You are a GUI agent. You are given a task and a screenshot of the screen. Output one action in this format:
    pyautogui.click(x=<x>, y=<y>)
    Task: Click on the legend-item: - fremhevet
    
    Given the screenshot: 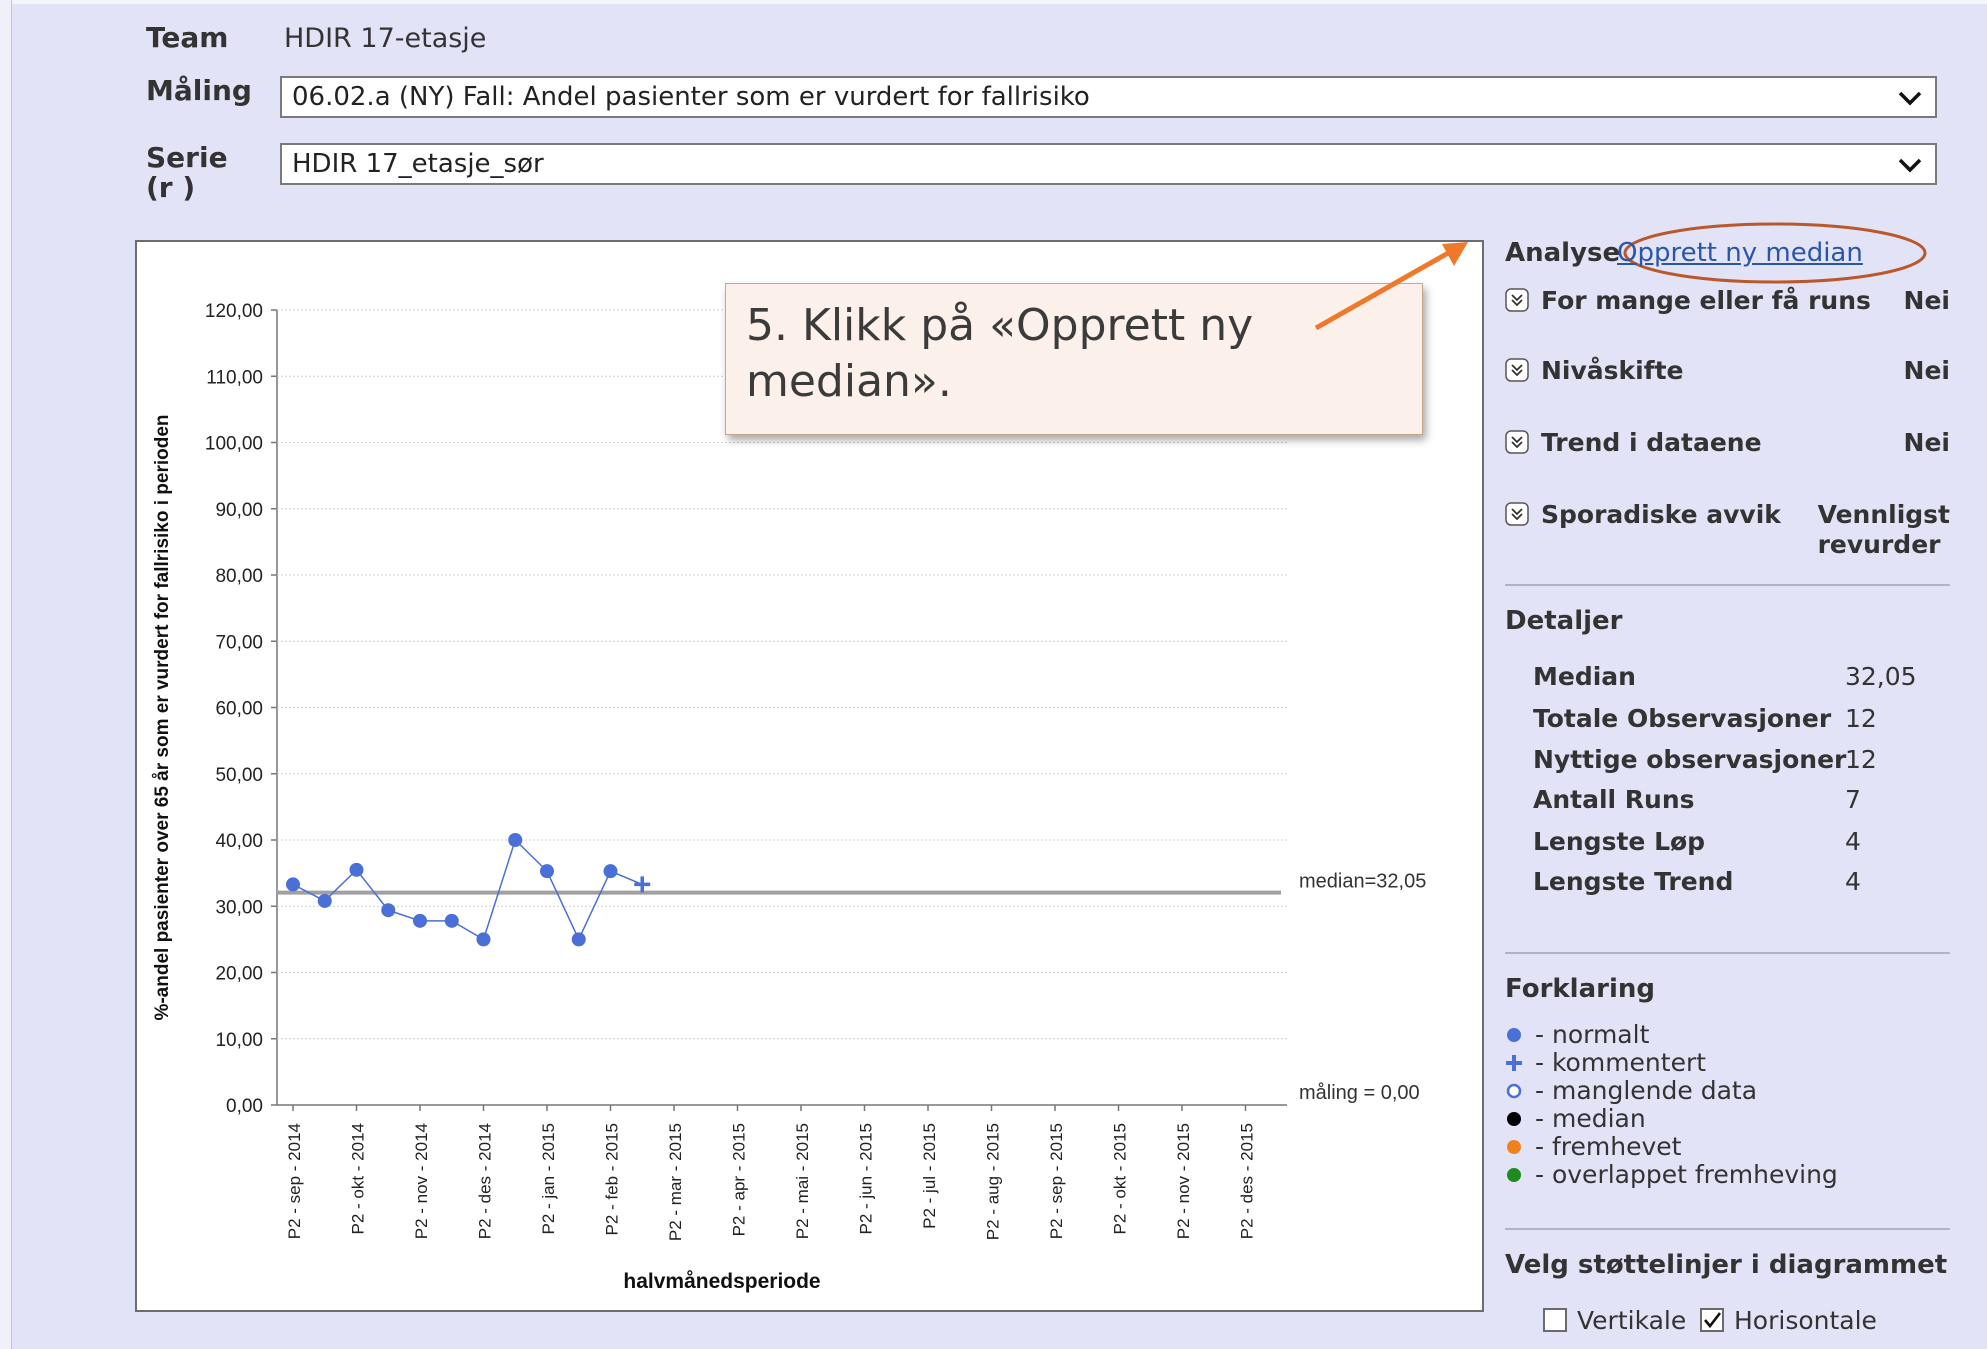 What is the action you would take?
    pyautogui.click(x=1594, y=1146)
    